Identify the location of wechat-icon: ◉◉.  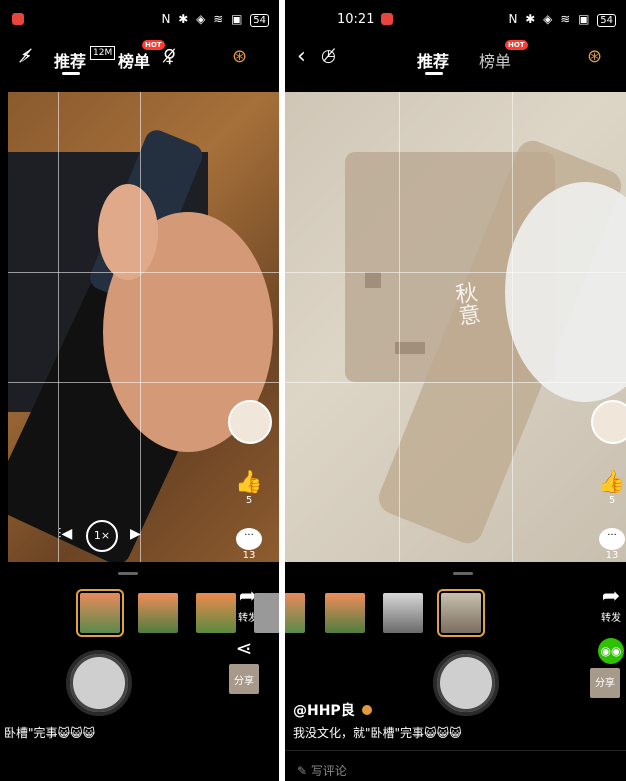
(611, 651).